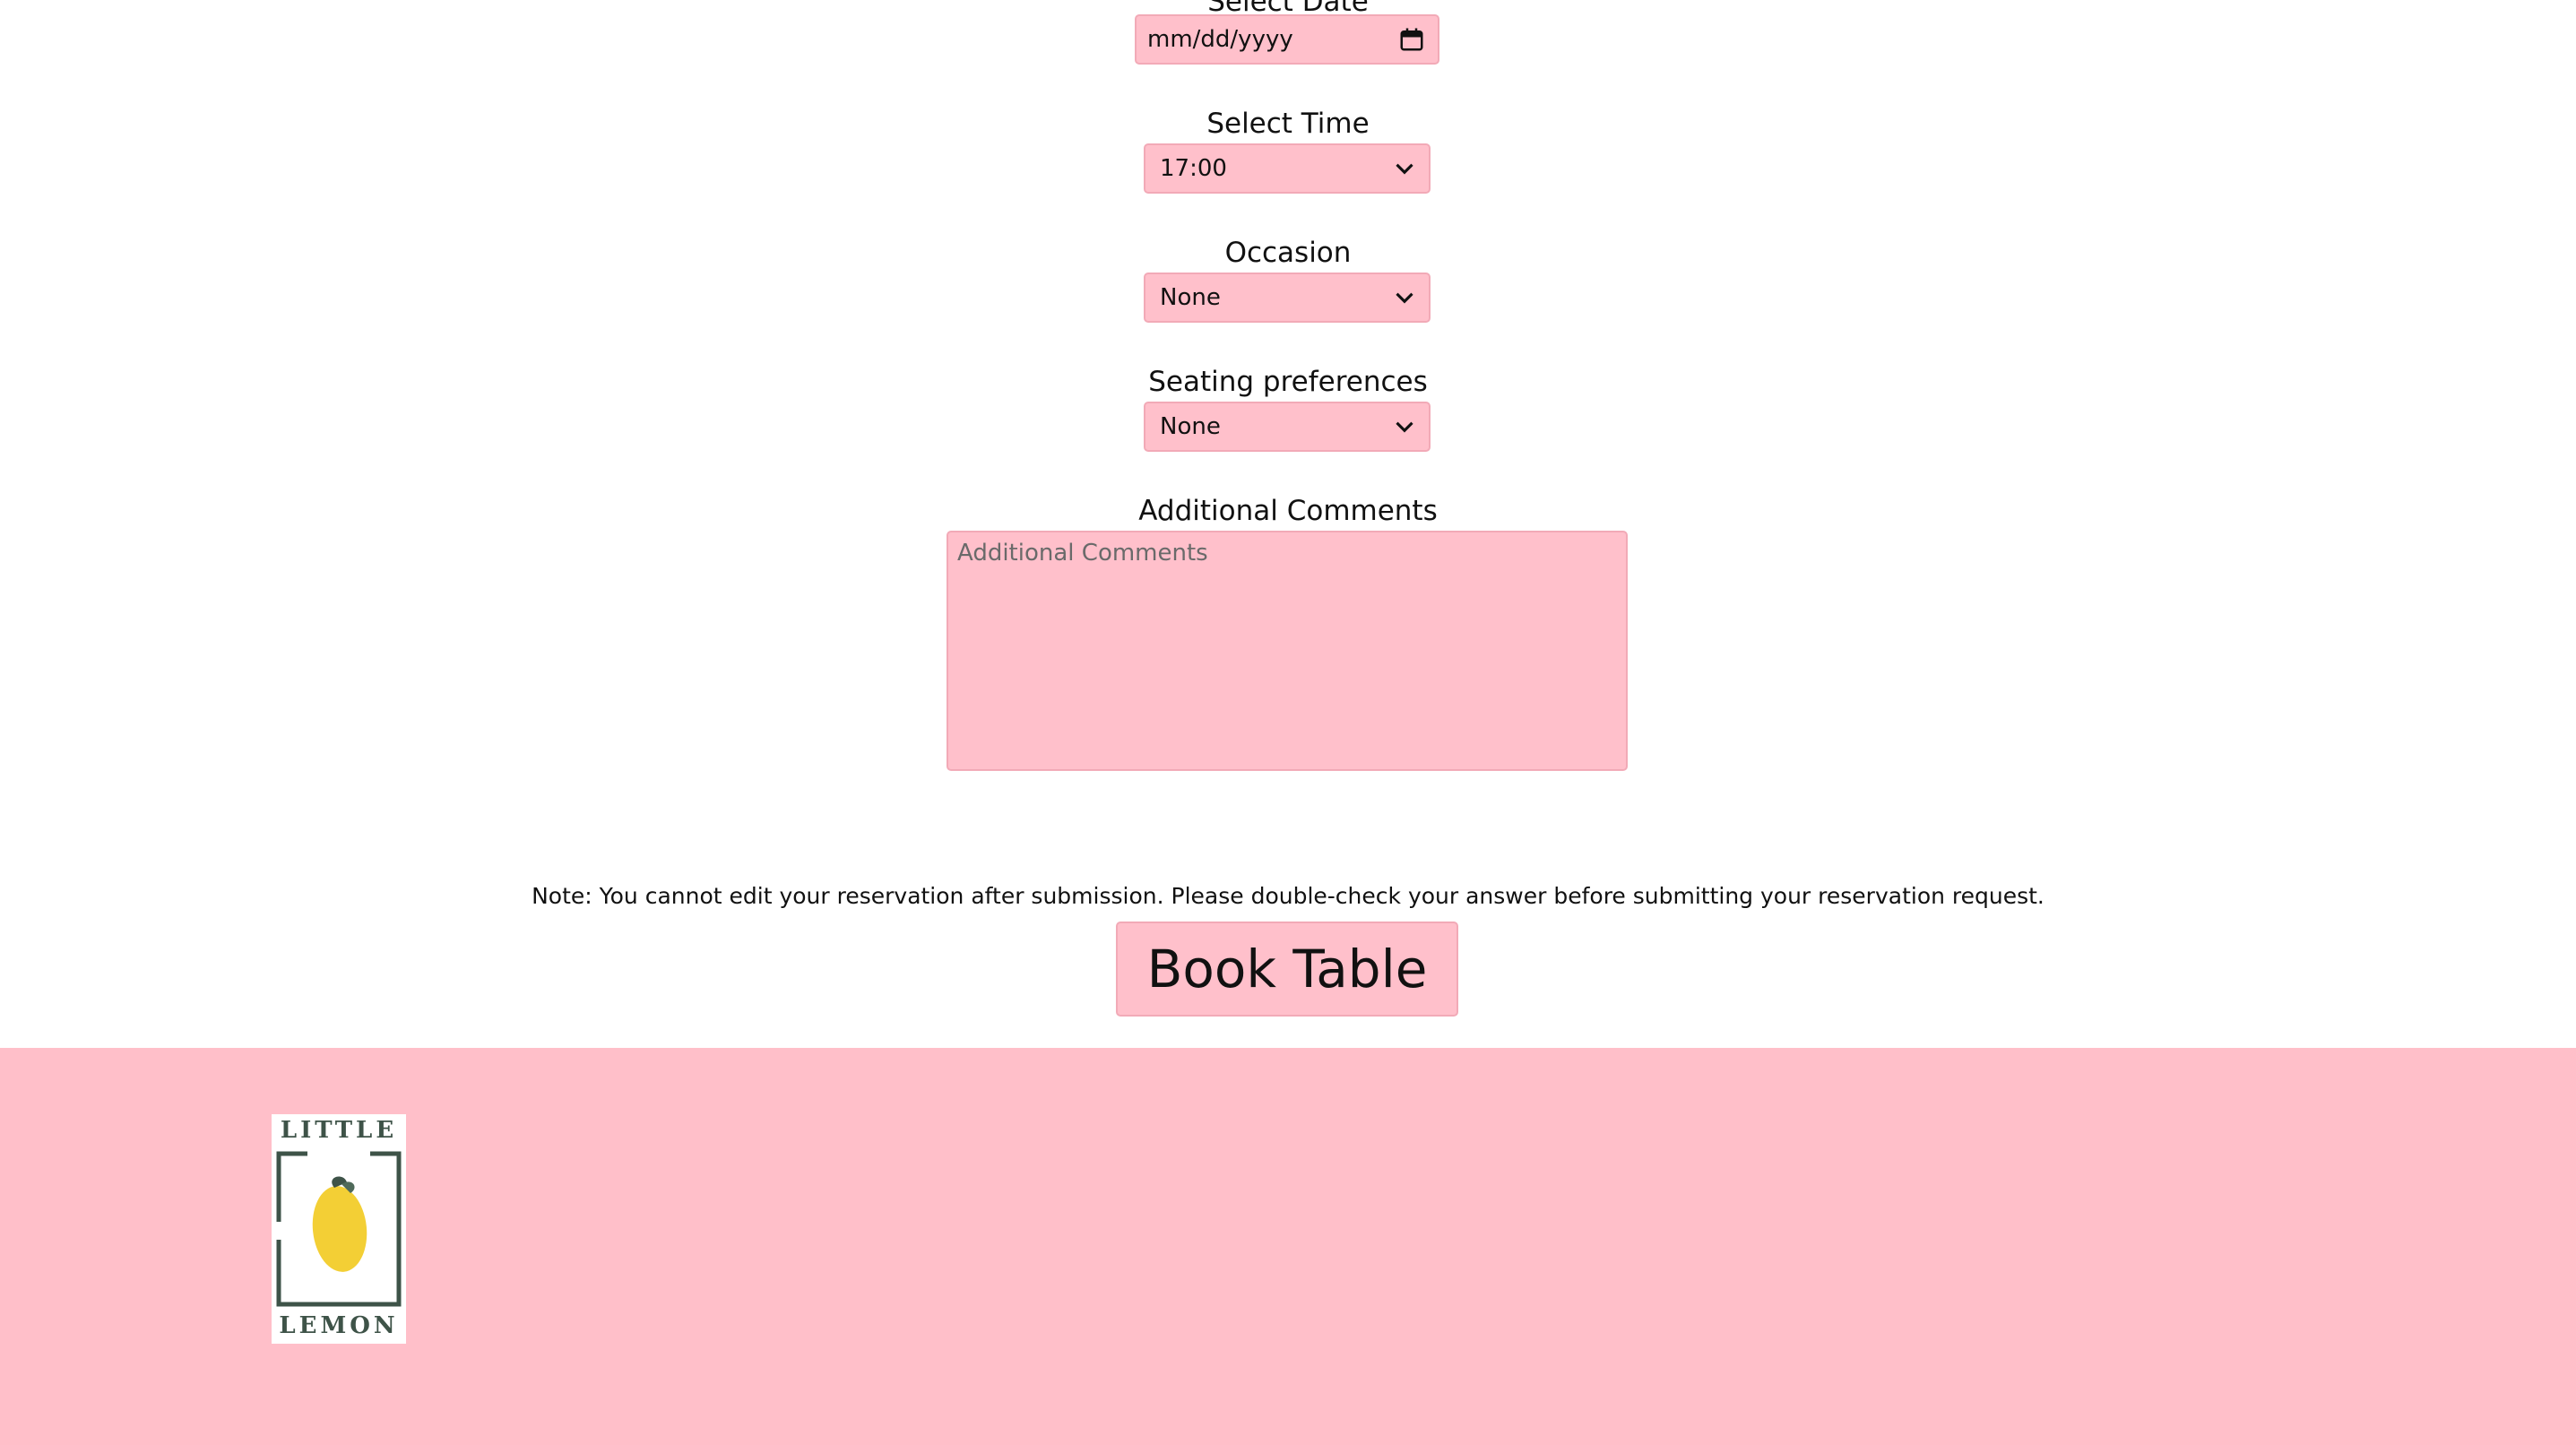 This screenshot has width=2576, height=1445. What do you see at coordinates (1287, 168) in the screenshot?
I see `time-select: 17:00` at bounding box center [1287, 168].